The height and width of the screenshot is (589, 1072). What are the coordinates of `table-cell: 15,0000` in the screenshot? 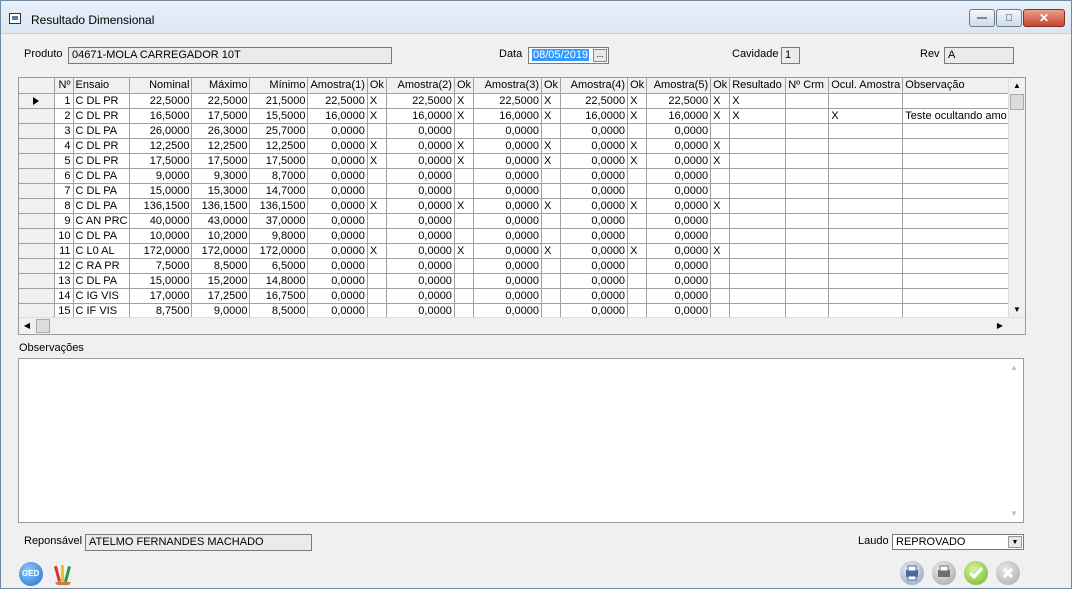 It's located at (161, 191).